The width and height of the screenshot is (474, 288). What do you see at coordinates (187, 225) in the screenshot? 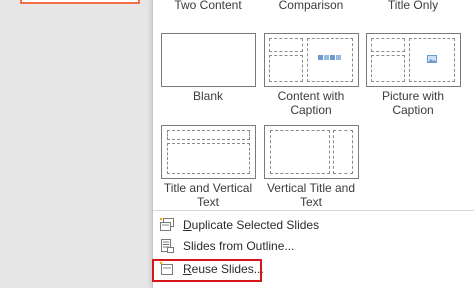
I see `access-key: D` at bounding box center [187, 225].